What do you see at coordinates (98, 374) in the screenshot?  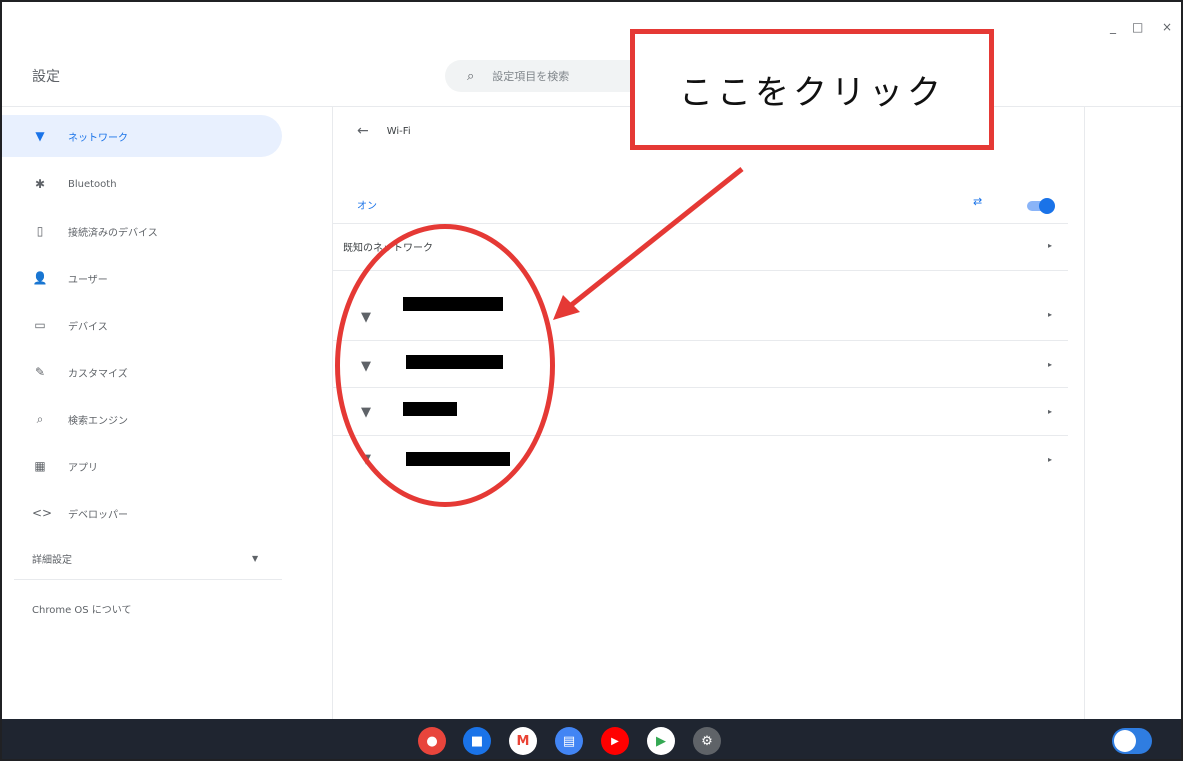 I see `sidebar-item-label: カスタマイズ` at bounding box center [98, 374].